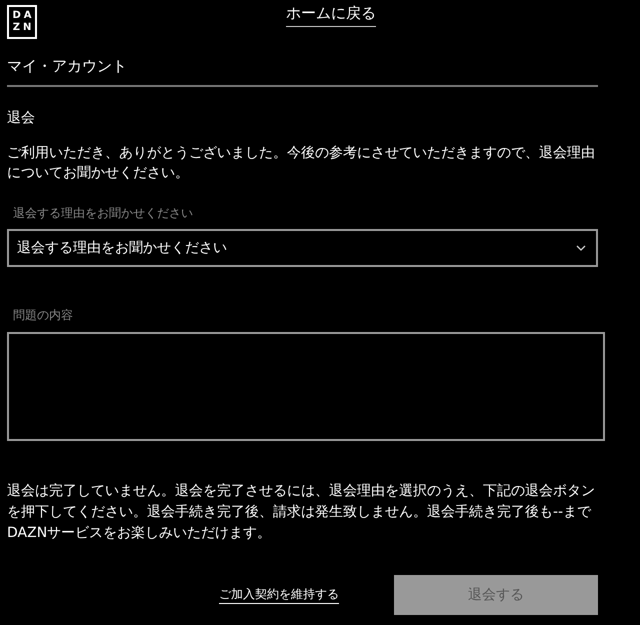 This screenshot has width=640, height=625. What do you see at coordinates (21, 118) in the screenshot?
I see `section-title: 退会` at bounding box center [21, 118].